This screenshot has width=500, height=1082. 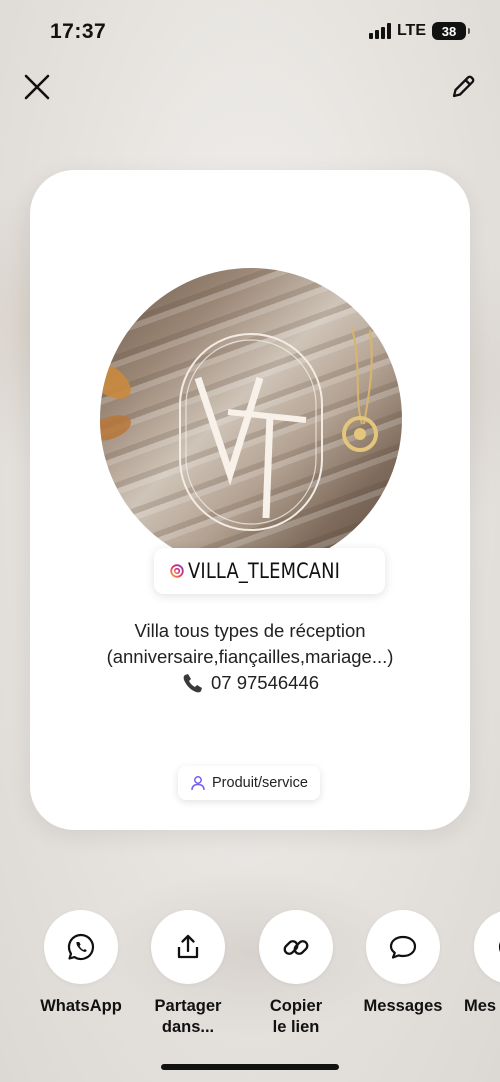 I want to click on phone-number: 07 97546446, so click(x=265, y=682).